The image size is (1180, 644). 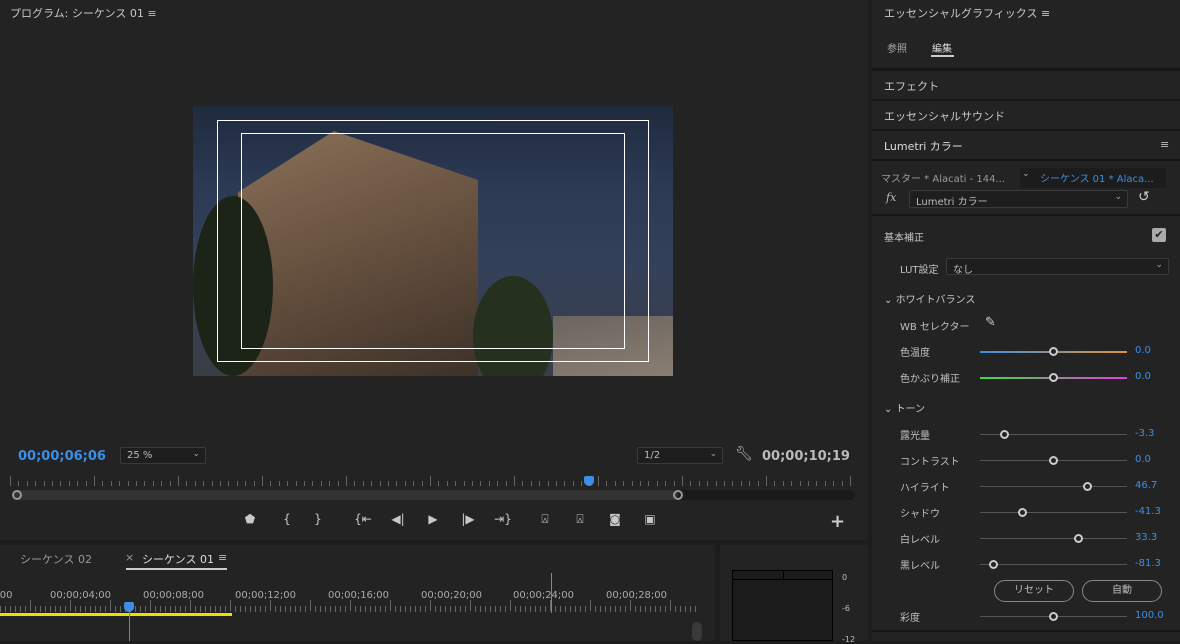 What do you see at coordinates (1148, 563) in the screenshot?
I see `slider-value: -81.3` at bounding box center [1148, 563].